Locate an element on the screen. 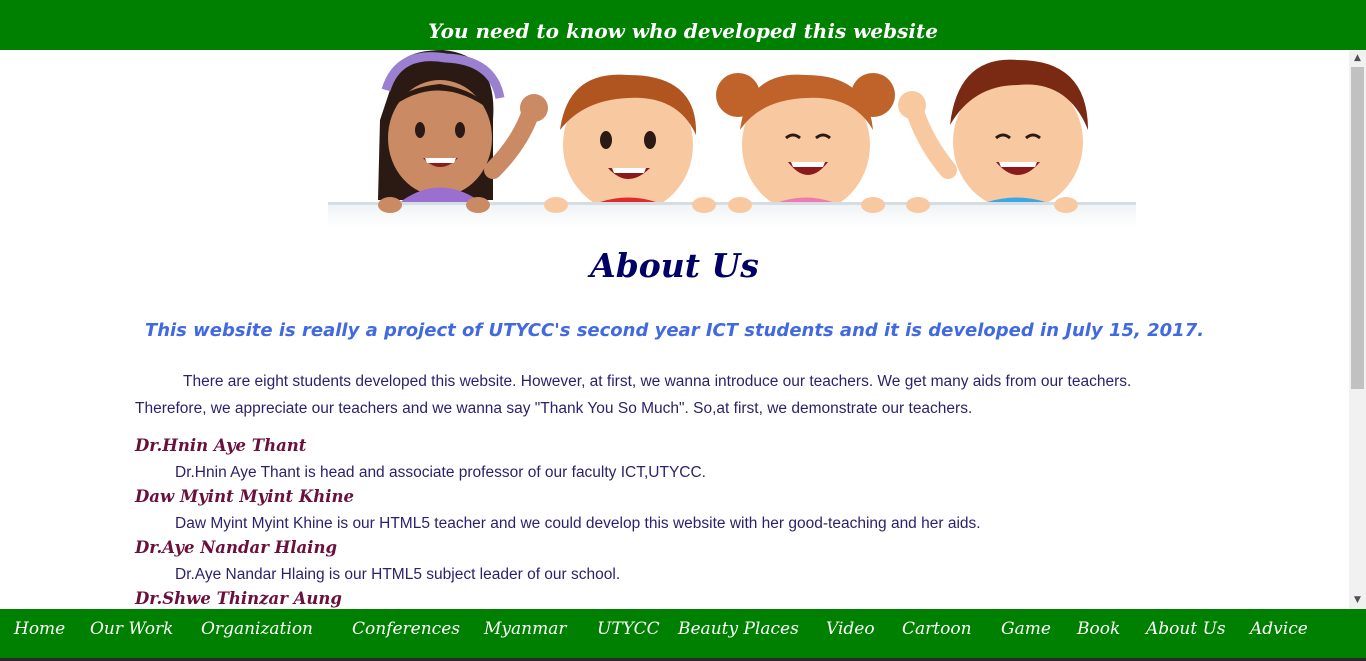 The image size is (1366, 661). nav-conferences: Conferences is located at coordinates (406, 629).